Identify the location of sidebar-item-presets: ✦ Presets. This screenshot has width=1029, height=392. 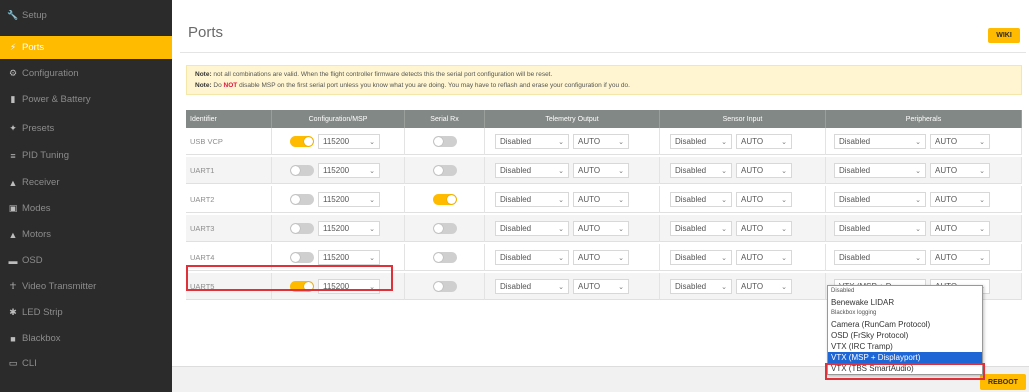
(86, 128).